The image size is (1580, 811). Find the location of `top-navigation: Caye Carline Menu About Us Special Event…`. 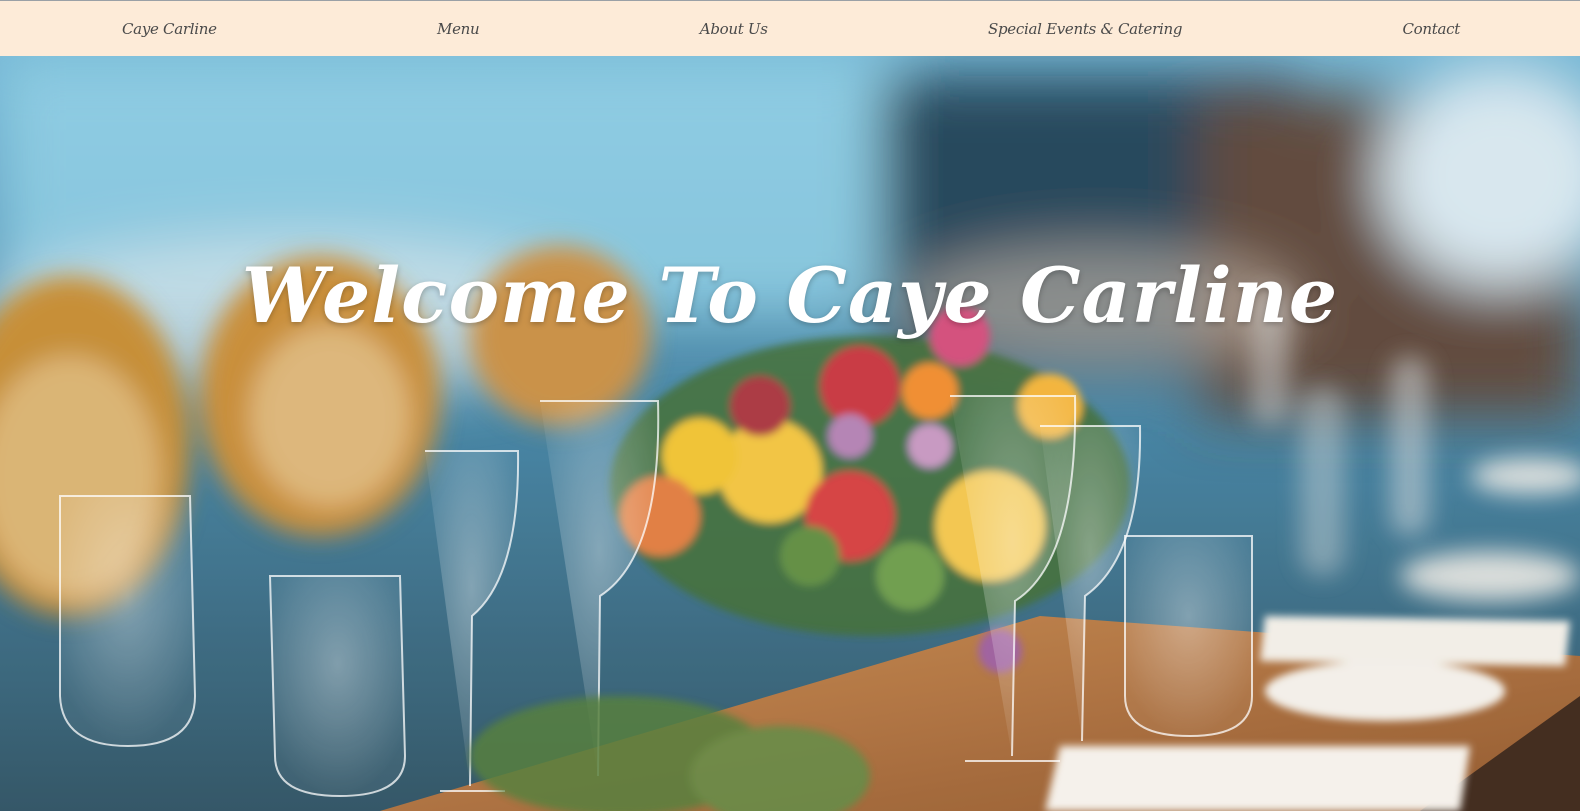

top-navigation: Caye Carline Menu About Us Special Event… is located at coordinates (790, 28).